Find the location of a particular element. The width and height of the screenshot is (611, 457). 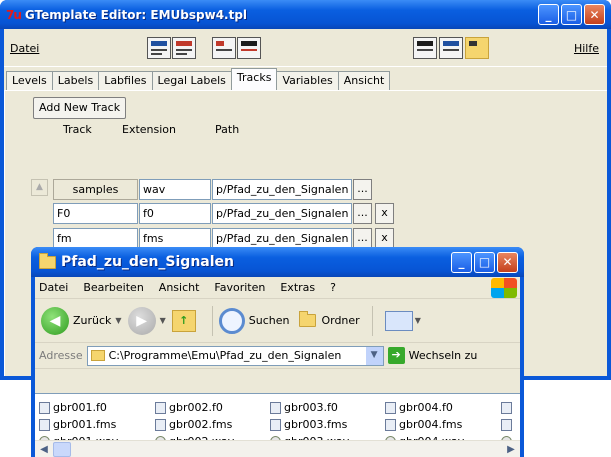

file-item: gbr001.fms is located at coordinates (77, 424).